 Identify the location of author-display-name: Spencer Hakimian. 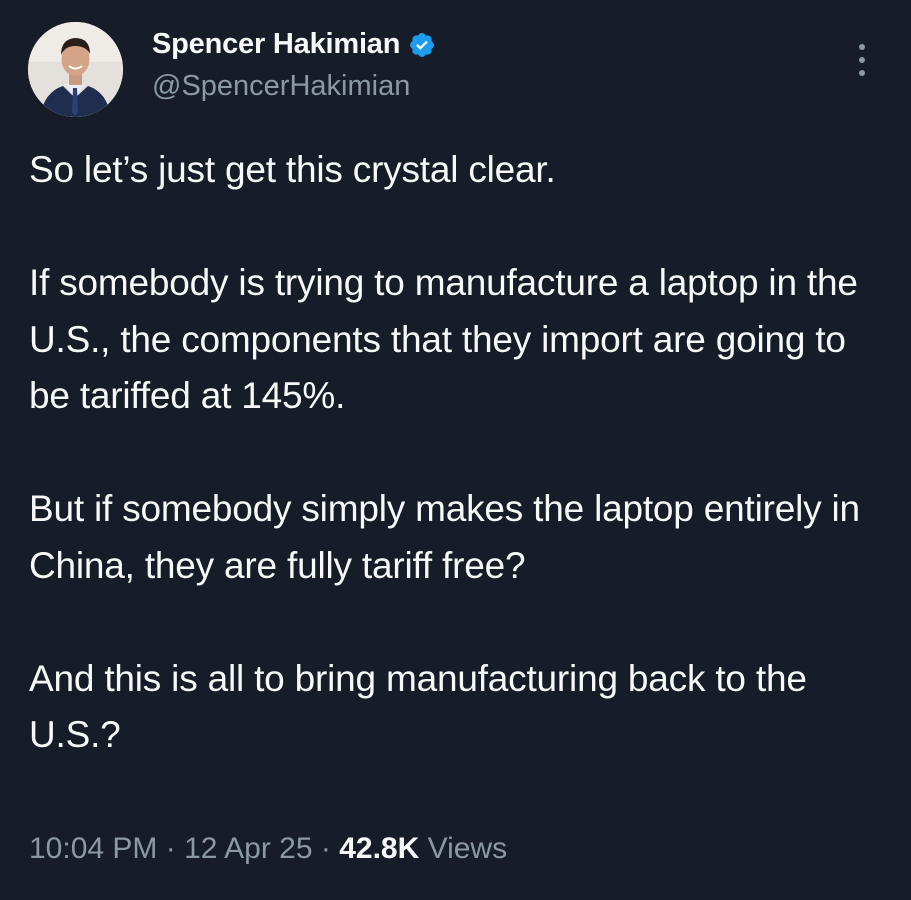
(276, 44).